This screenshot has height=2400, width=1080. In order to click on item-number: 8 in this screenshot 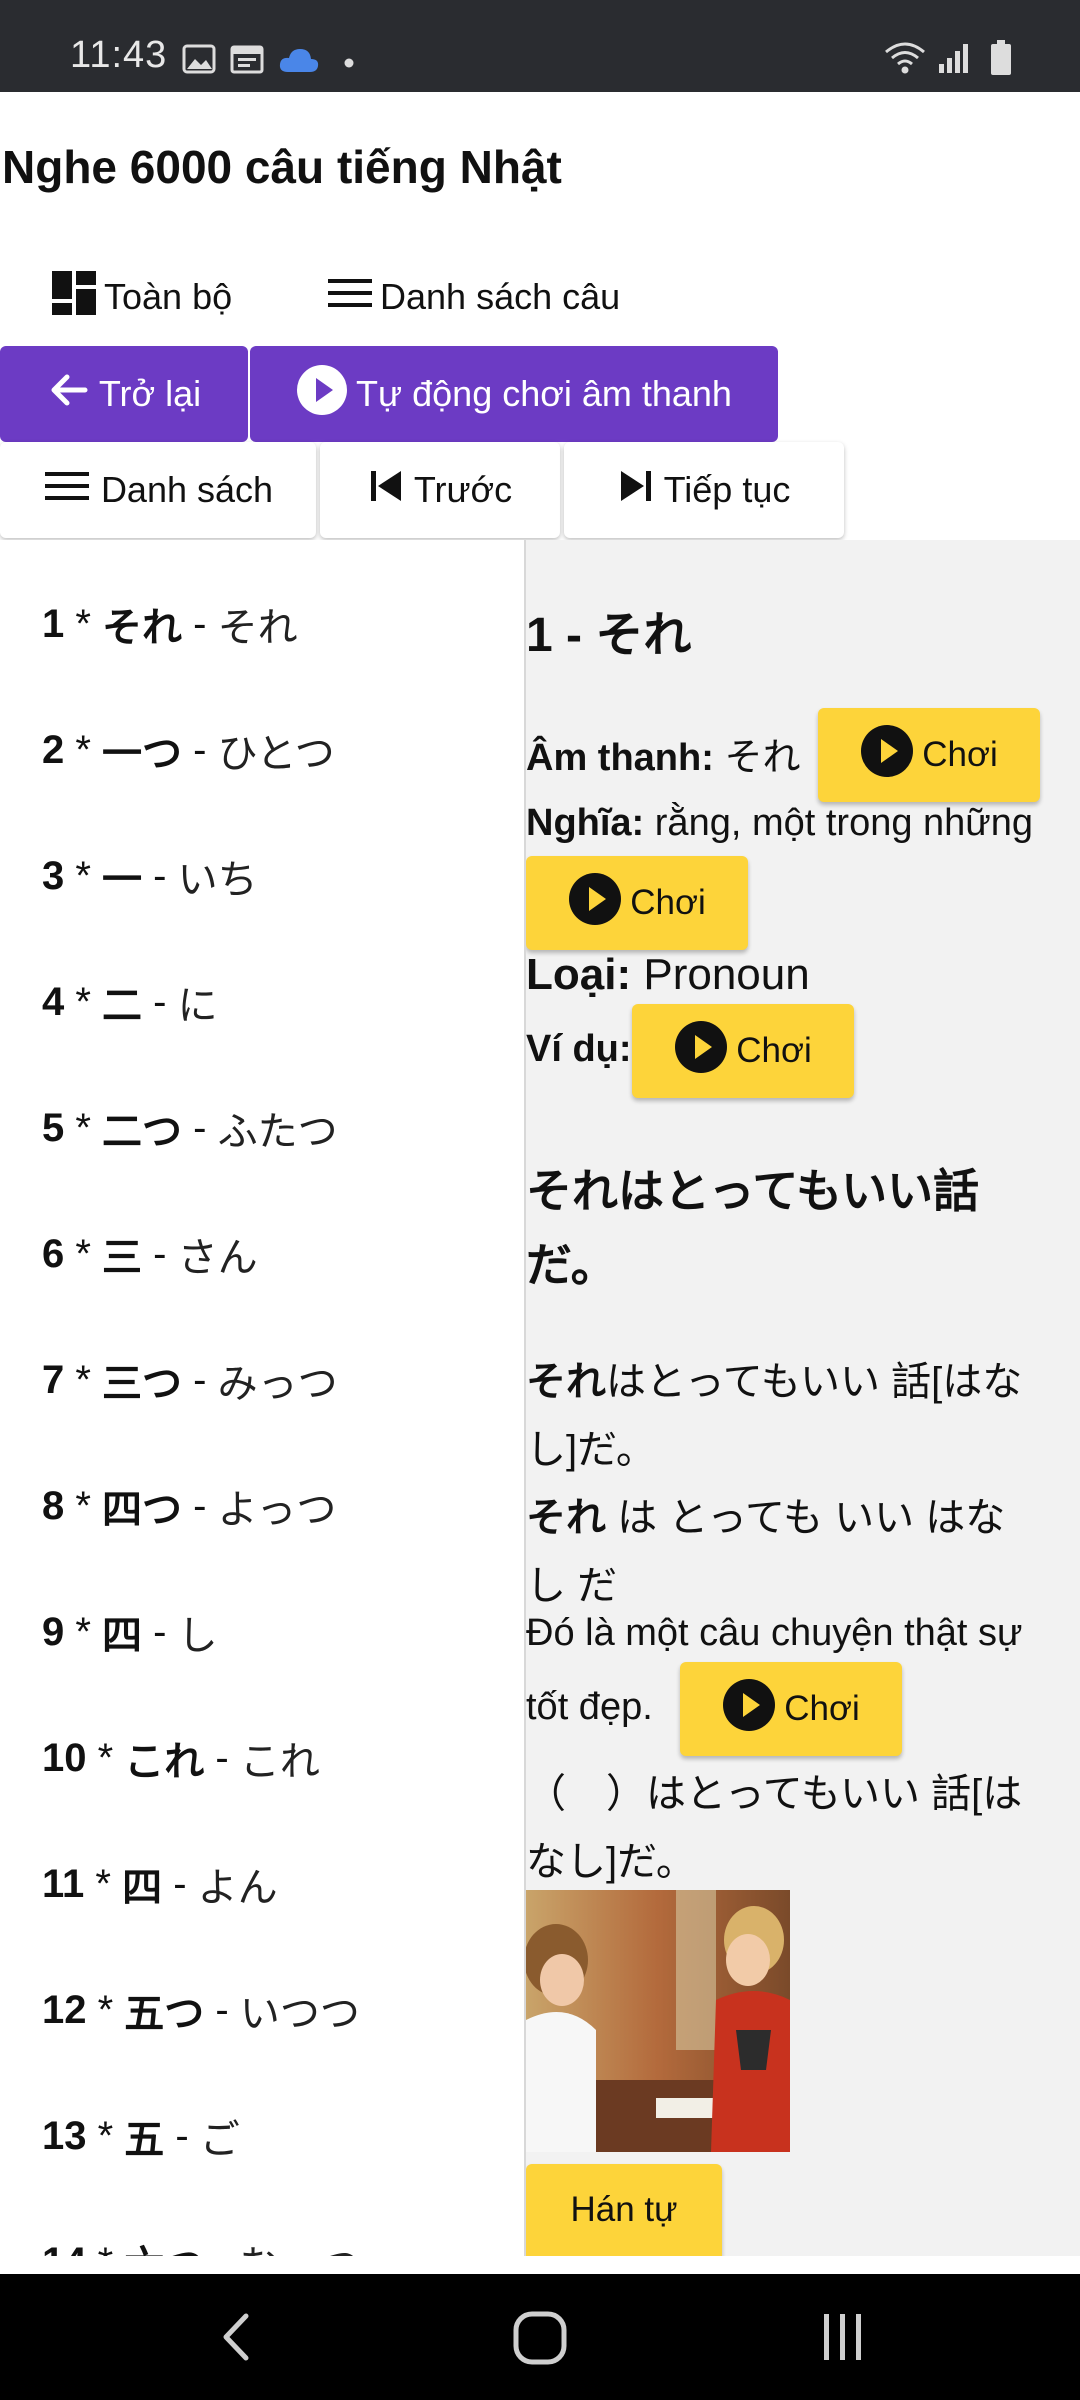, I will do `click(53, 1505)`.